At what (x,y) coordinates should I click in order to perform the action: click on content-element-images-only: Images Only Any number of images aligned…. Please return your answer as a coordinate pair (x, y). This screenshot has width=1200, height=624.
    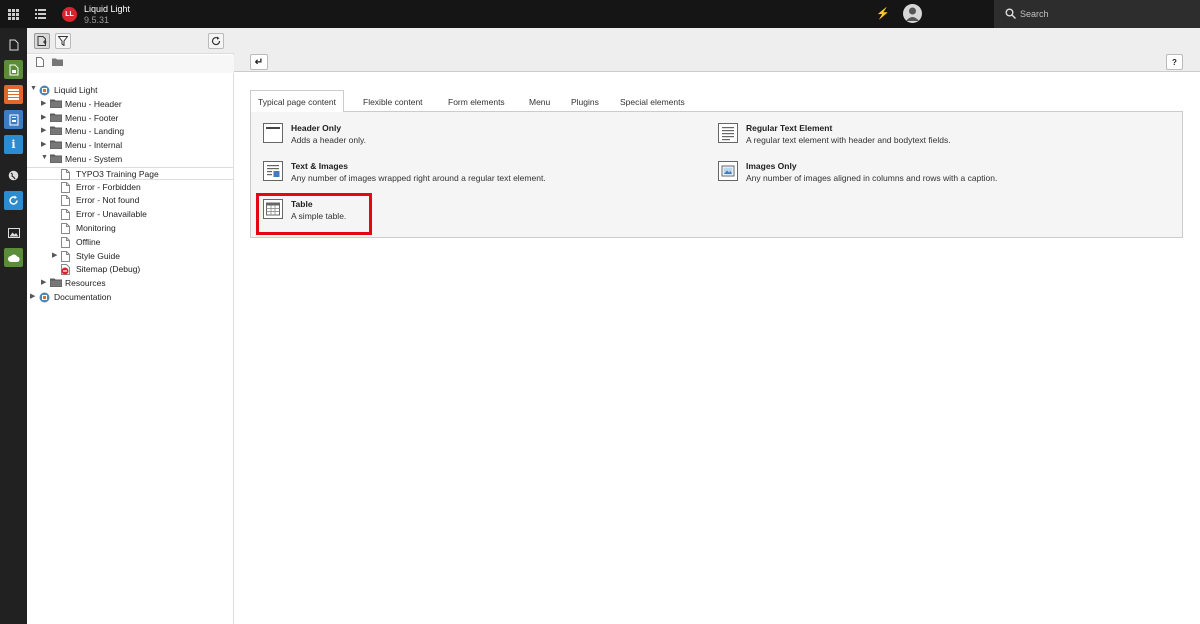
    Looking at the image, I should click on (938, 176).